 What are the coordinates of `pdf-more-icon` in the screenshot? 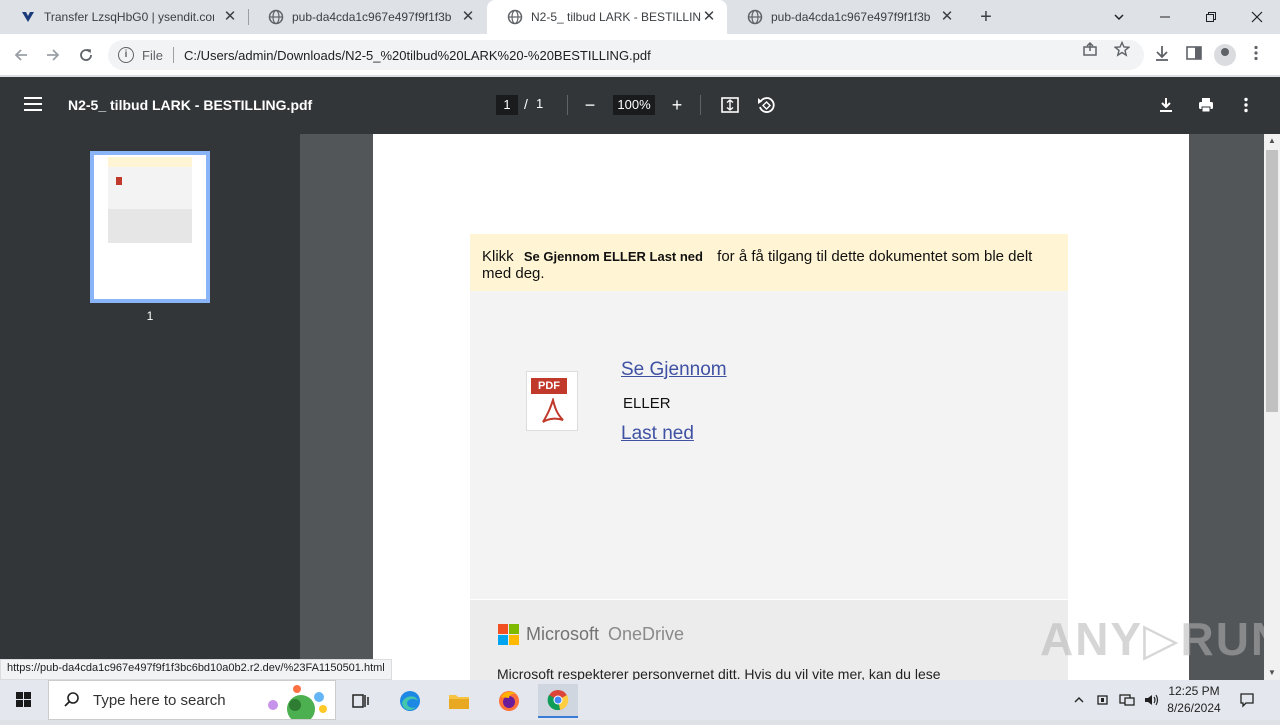 It's located at (1246, 105).